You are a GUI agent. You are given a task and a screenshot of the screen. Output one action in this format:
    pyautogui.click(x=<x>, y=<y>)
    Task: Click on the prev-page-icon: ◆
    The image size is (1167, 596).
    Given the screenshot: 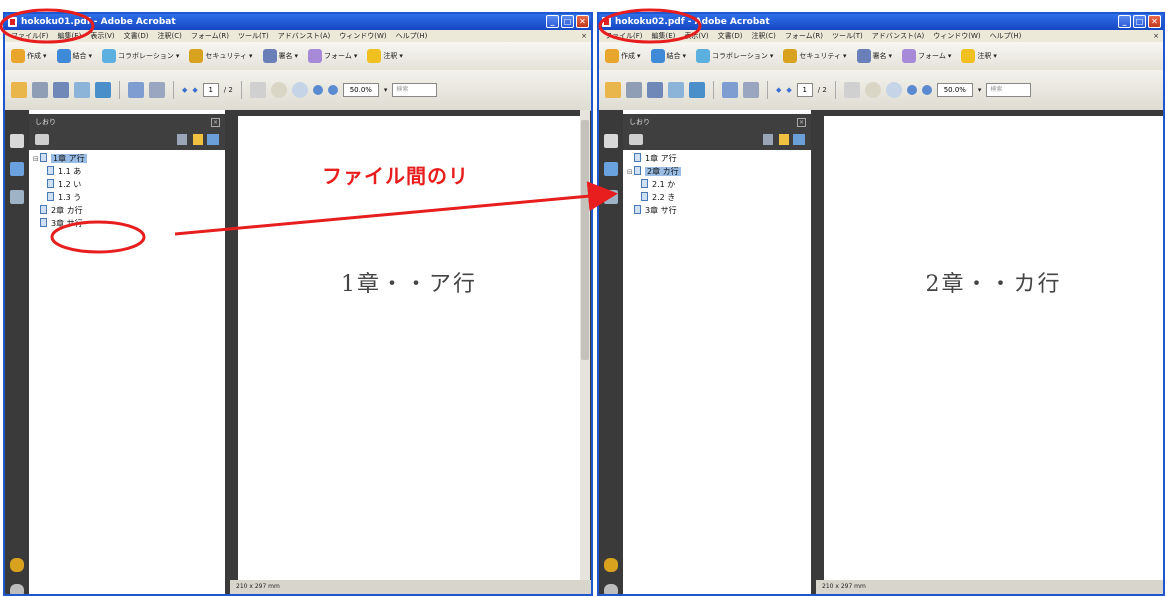 What is the action you would take?
    pyautogui.click(x=778, y=90)
    